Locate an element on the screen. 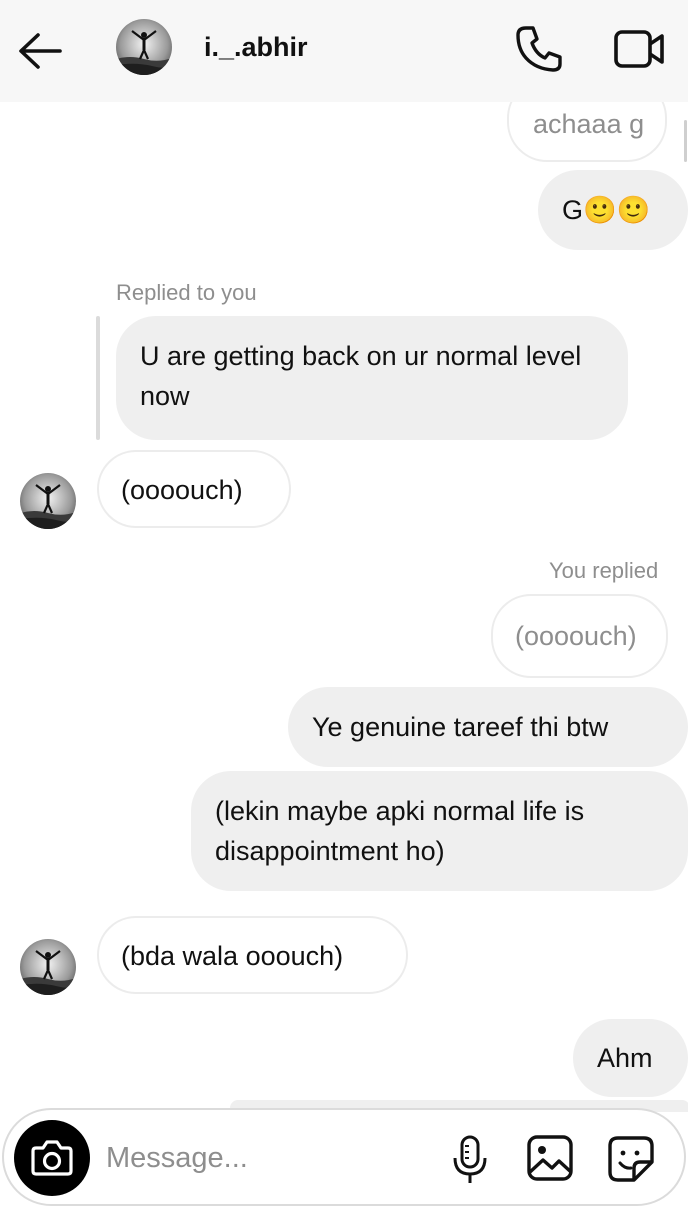 The image size is (688, 1223). video-camera-icon is located at coordinates (639, 49).